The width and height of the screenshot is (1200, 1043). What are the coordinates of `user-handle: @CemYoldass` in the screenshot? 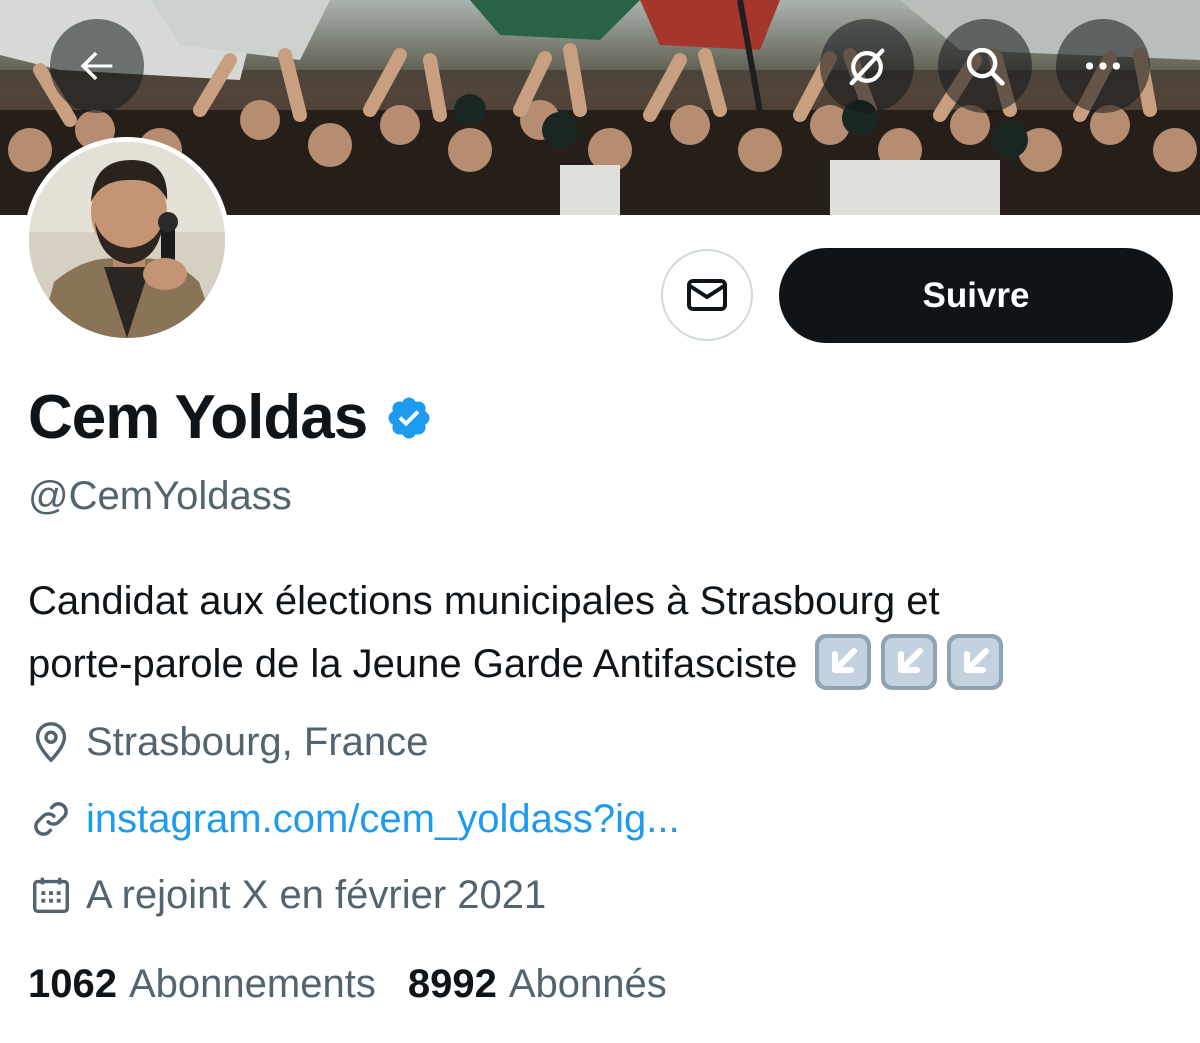 It's located at (160, 496).